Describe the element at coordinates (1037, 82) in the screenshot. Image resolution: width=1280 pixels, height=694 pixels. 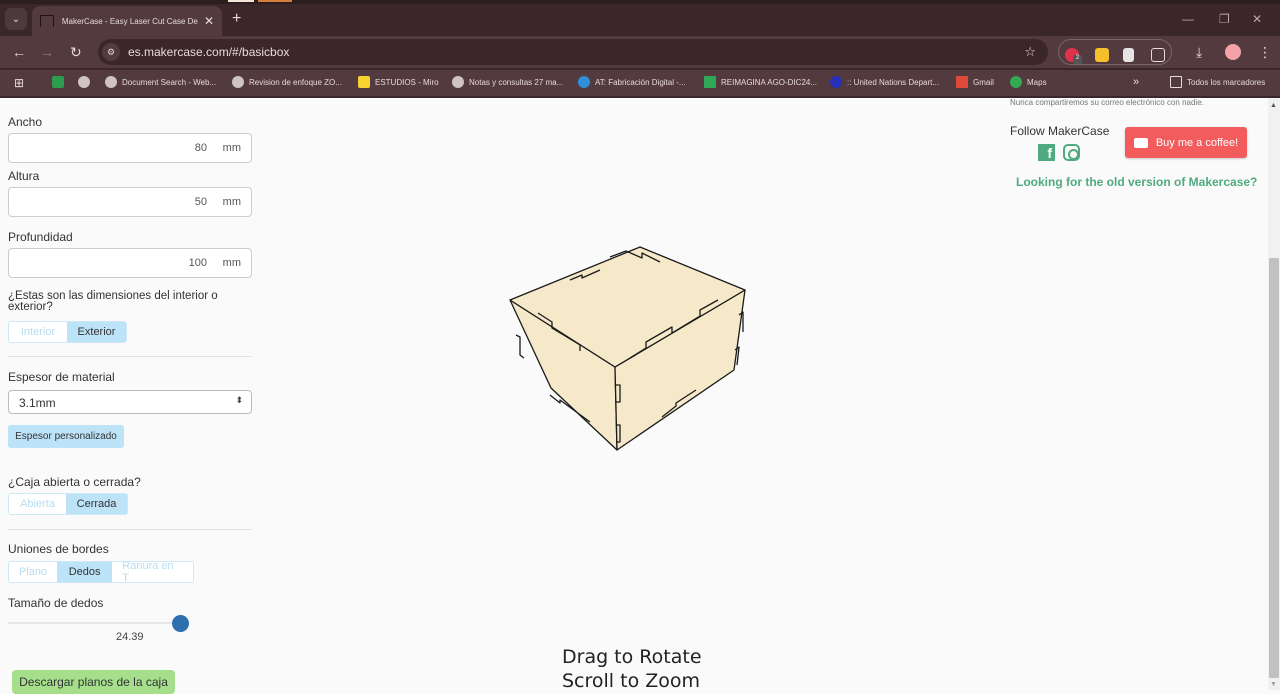
I see `bookmark-label: Maps` at that location.